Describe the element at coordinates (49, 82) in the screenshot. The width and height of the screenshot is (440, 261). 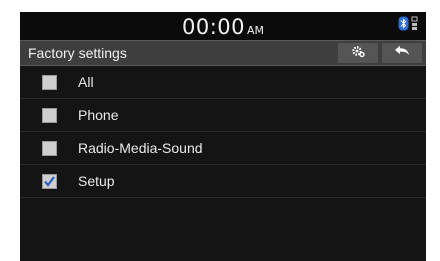
I see `checkbox-all` at that location.